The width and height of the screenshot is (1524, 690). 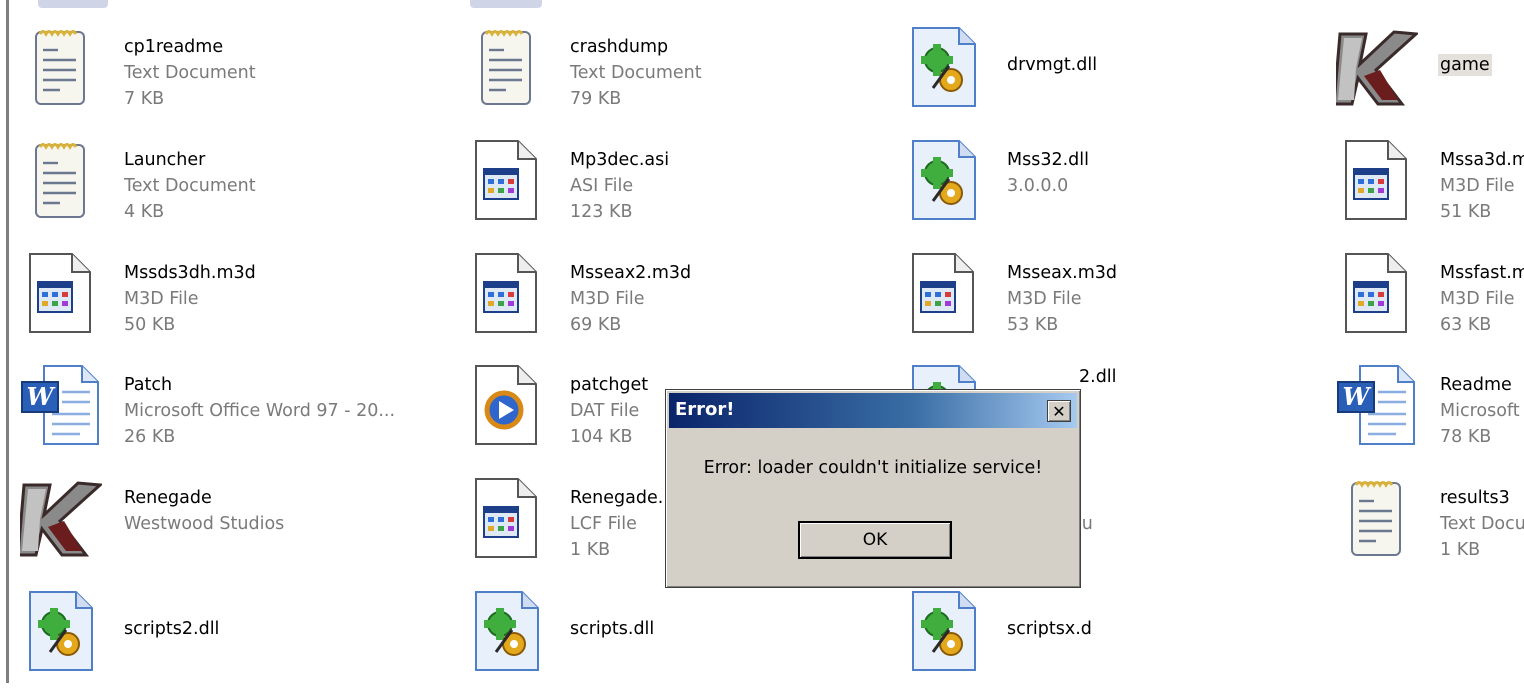 I want to click on file-item: Mssds3dh.m3d M3D File 50 KB, so click(x=235, y=302).